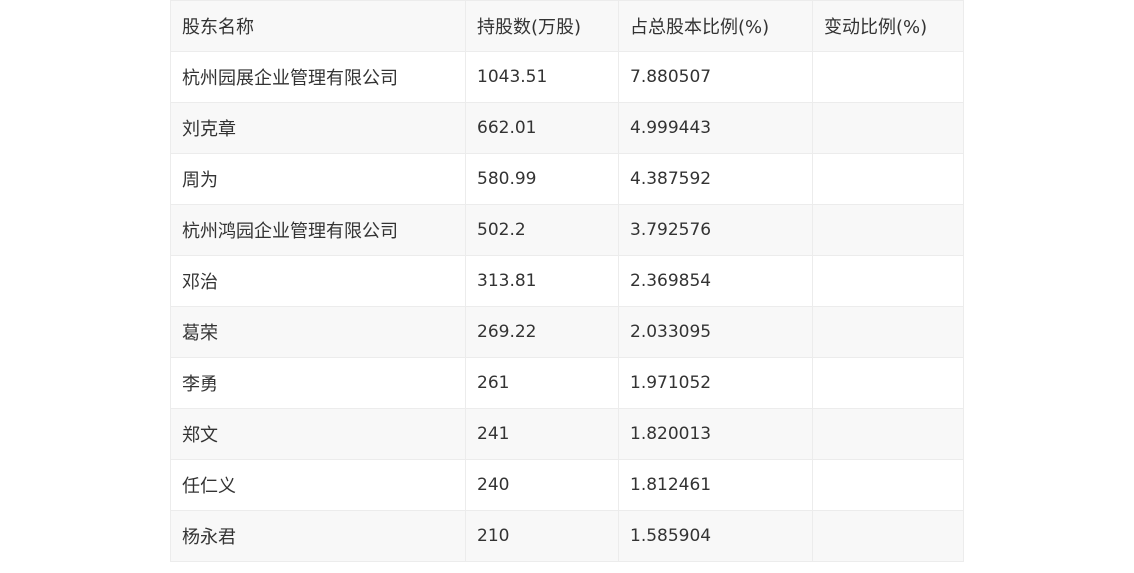 Image resolution: width=1134 pixels, height=573 pixels. Describe the element at coordinates (542, 281) in the screenshot. I see `cell-shares: 313.81` at that location.